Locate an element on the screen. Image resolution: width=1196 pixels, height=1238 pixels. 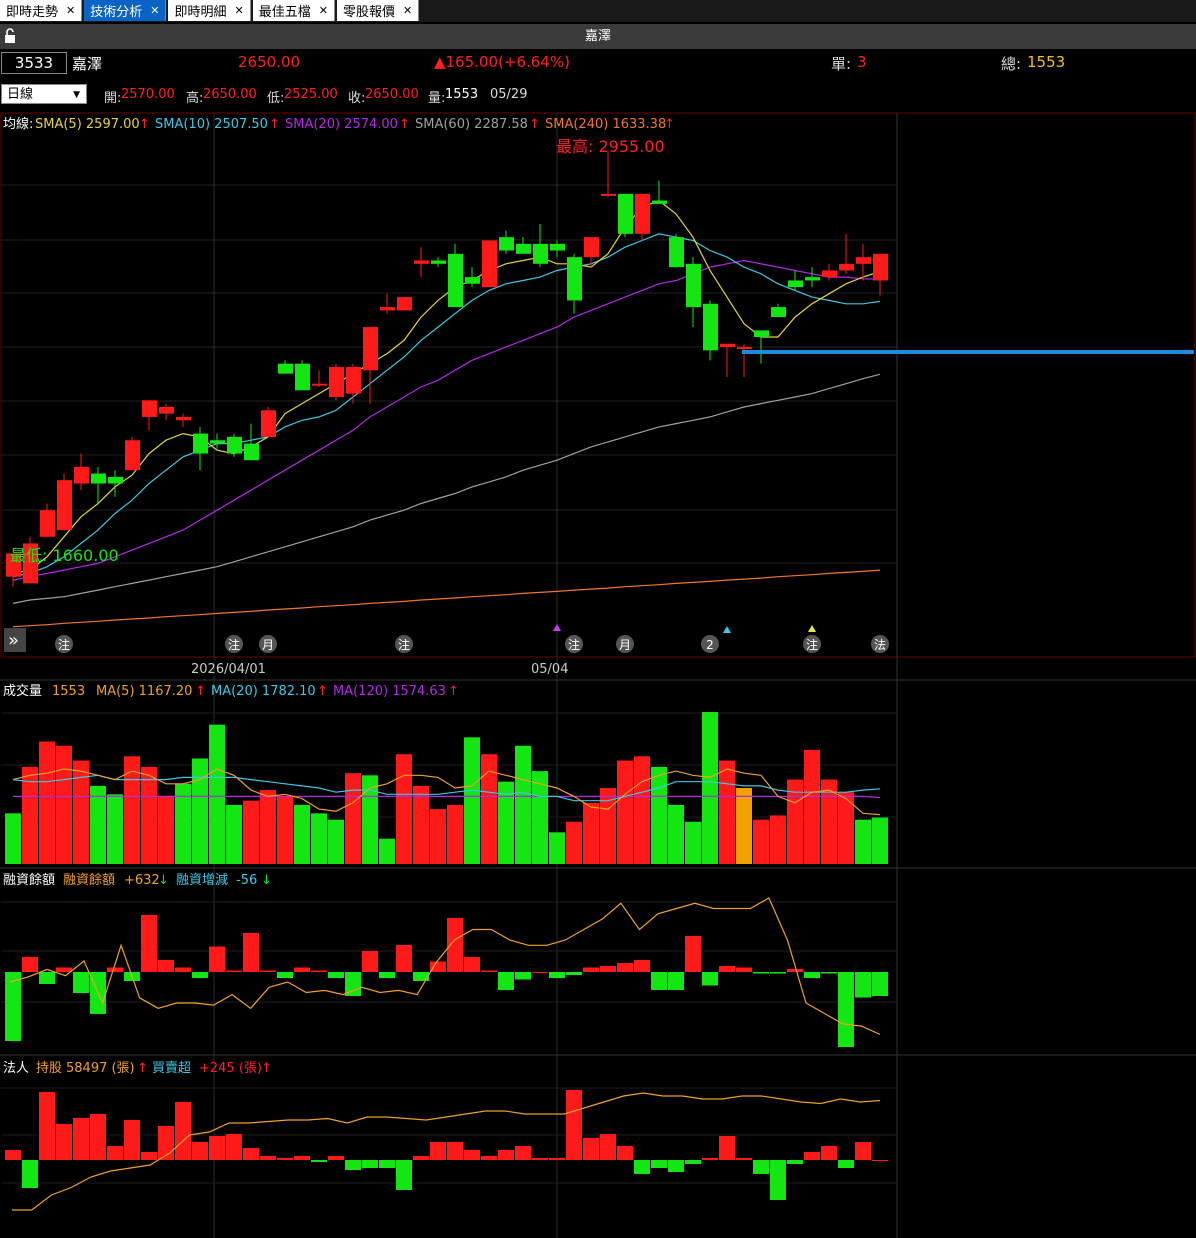
holdings-line is located at coordinates (446, 1151).